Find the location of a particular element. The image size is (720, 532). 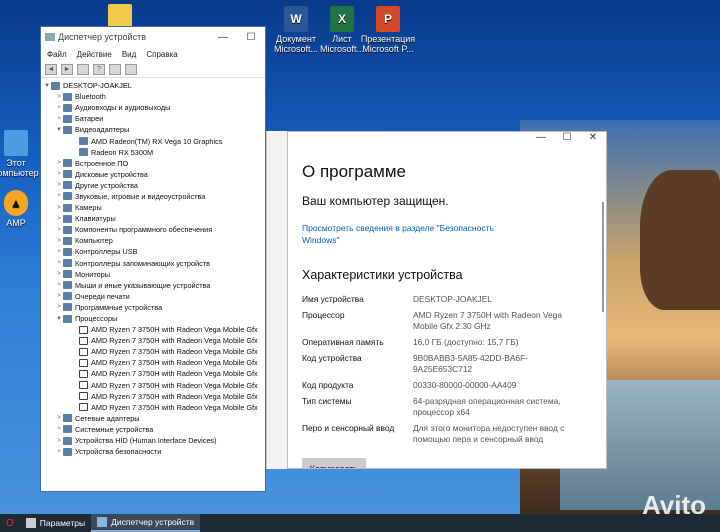

tree-category: > Камеры is located at coordinates (153, 207).